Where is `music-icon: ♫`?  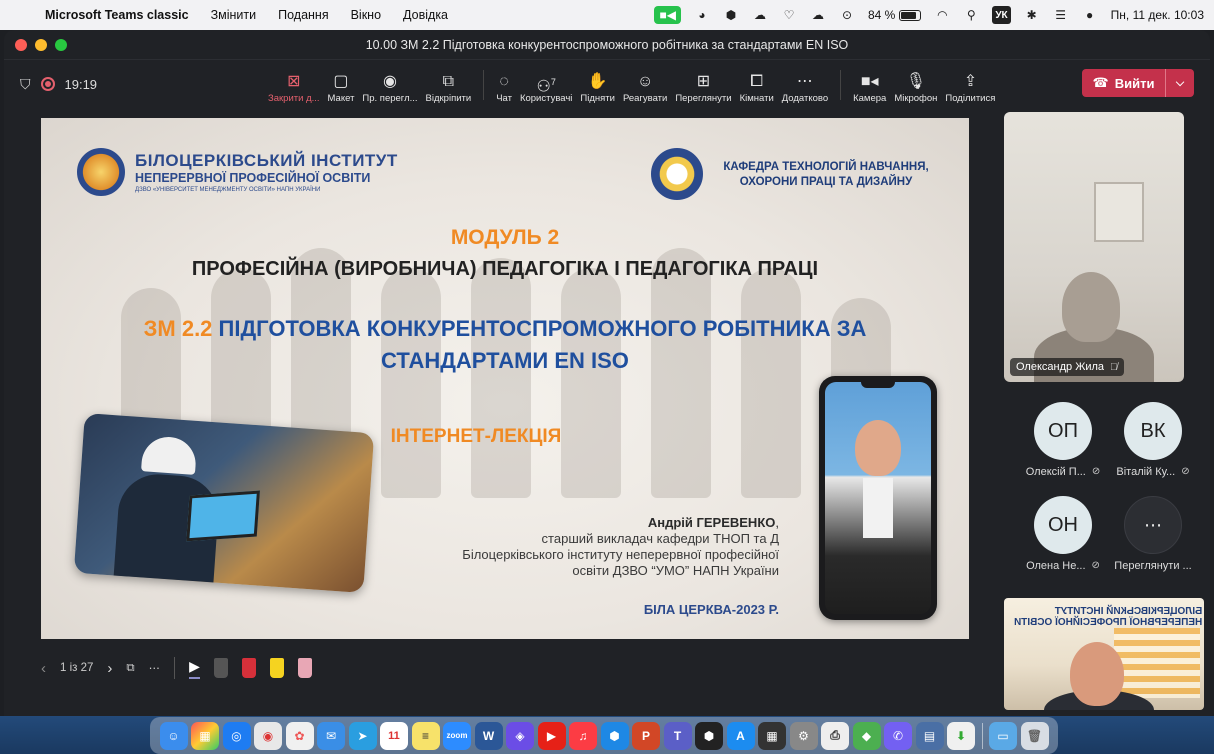 music-icon: ♫ is located at coordinates (583, 735).